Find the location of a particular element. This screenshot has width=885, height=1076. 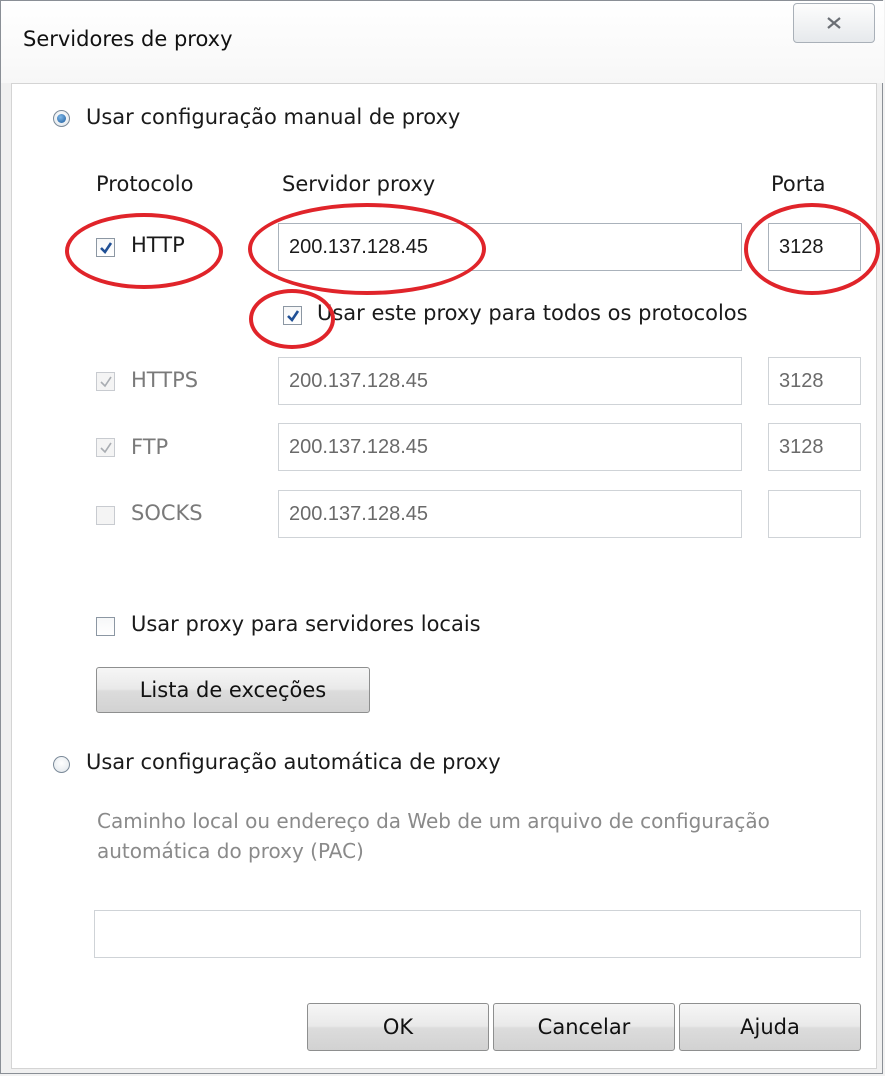

use-for-all-label: Usar este proxy para todos os protocolos is located at coordinates (532, 313).